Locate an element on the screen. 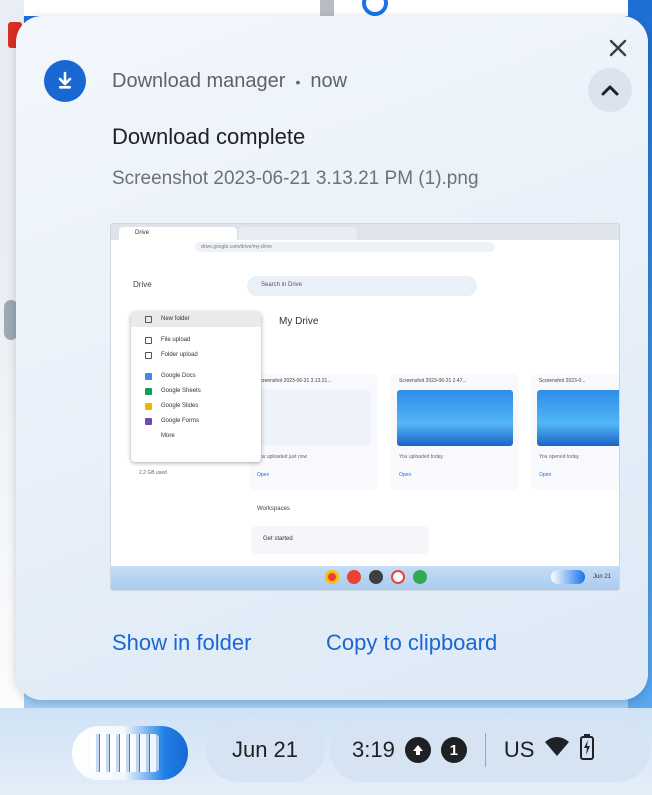  notification-counter: 1 is located at coordinates (453, 750).